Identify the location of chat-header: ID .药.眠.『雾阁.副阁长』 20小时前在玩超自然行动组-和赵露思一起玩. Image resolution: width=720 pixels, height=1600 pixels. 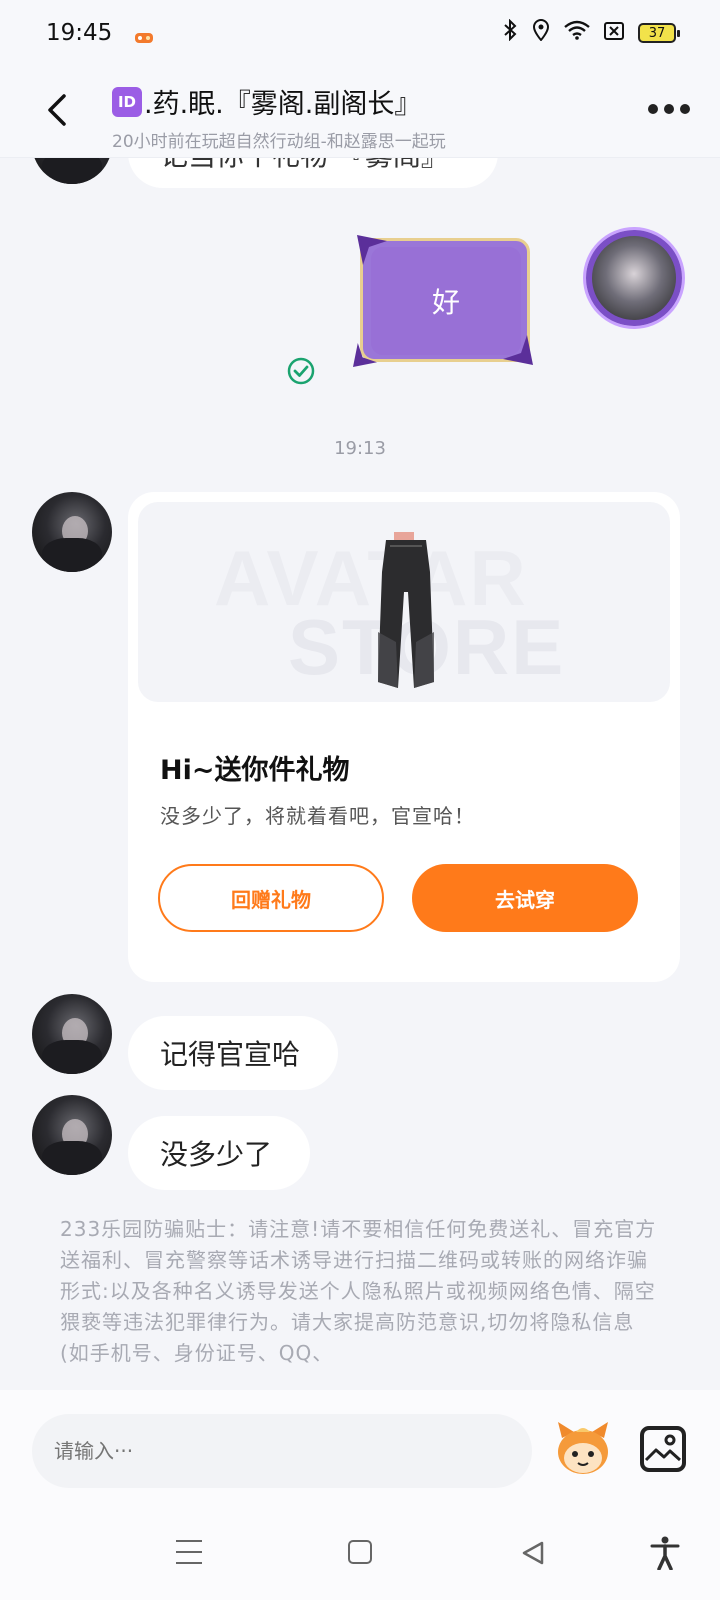
(360, 112).